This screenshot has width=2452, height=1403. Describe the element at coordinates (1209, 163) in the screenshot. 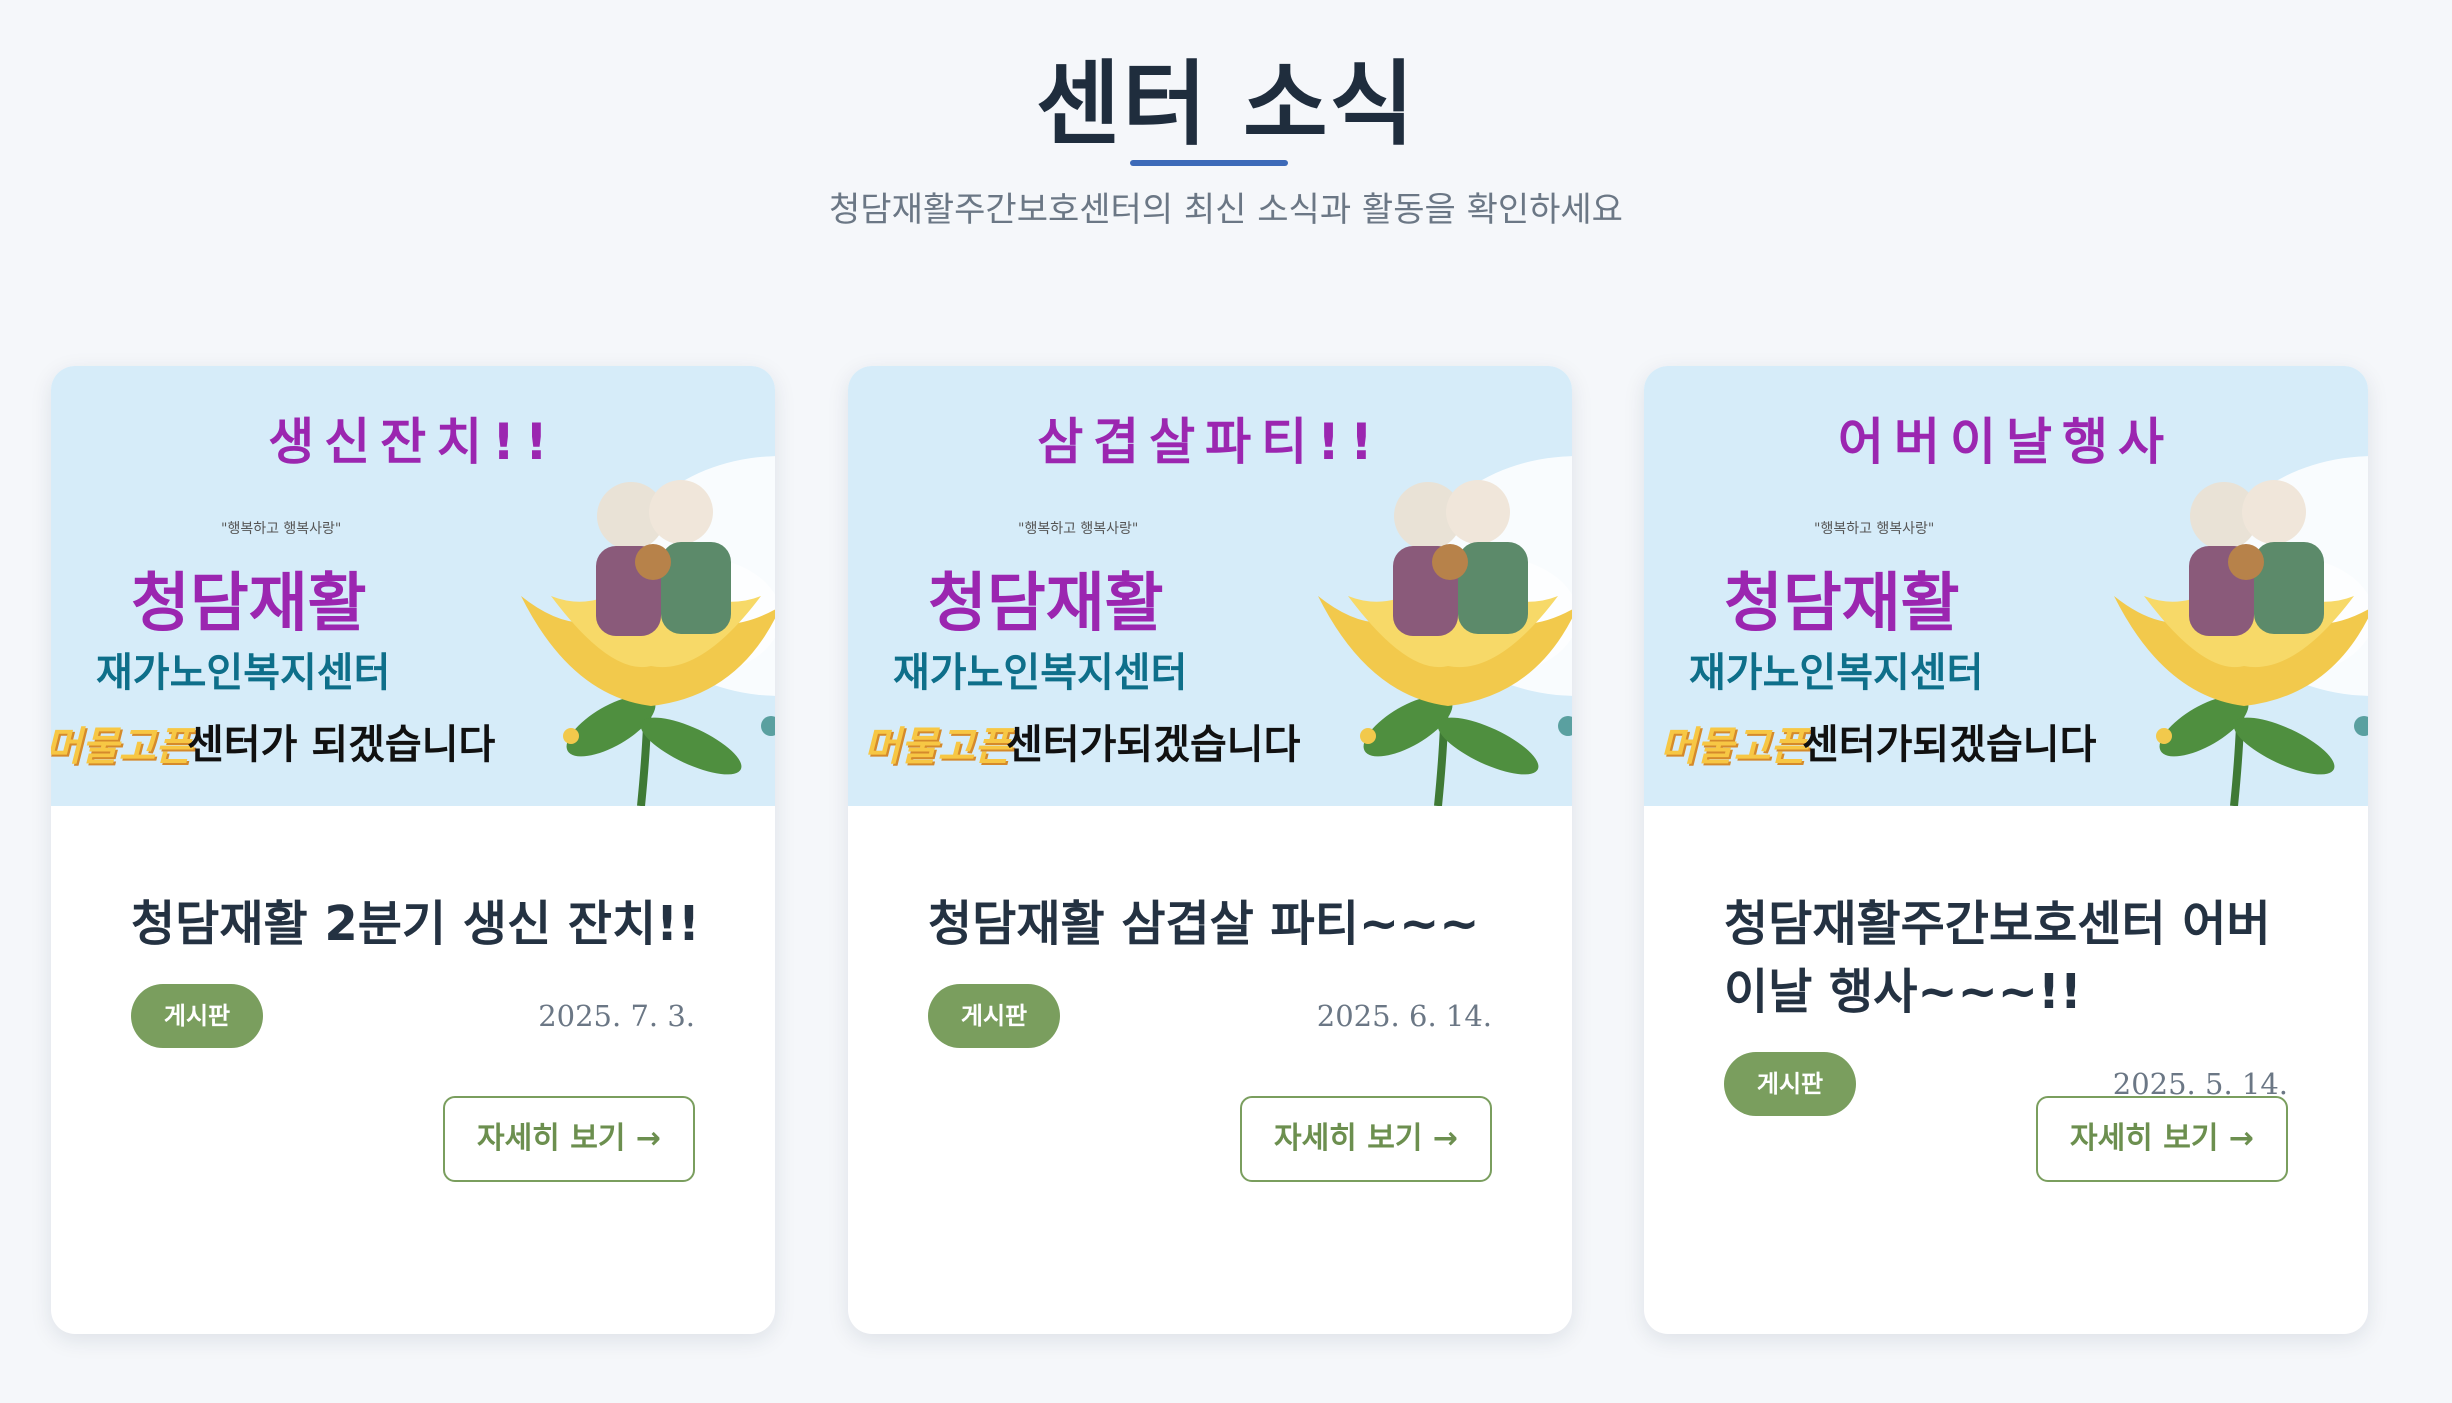

I see `title-underline` at that location.